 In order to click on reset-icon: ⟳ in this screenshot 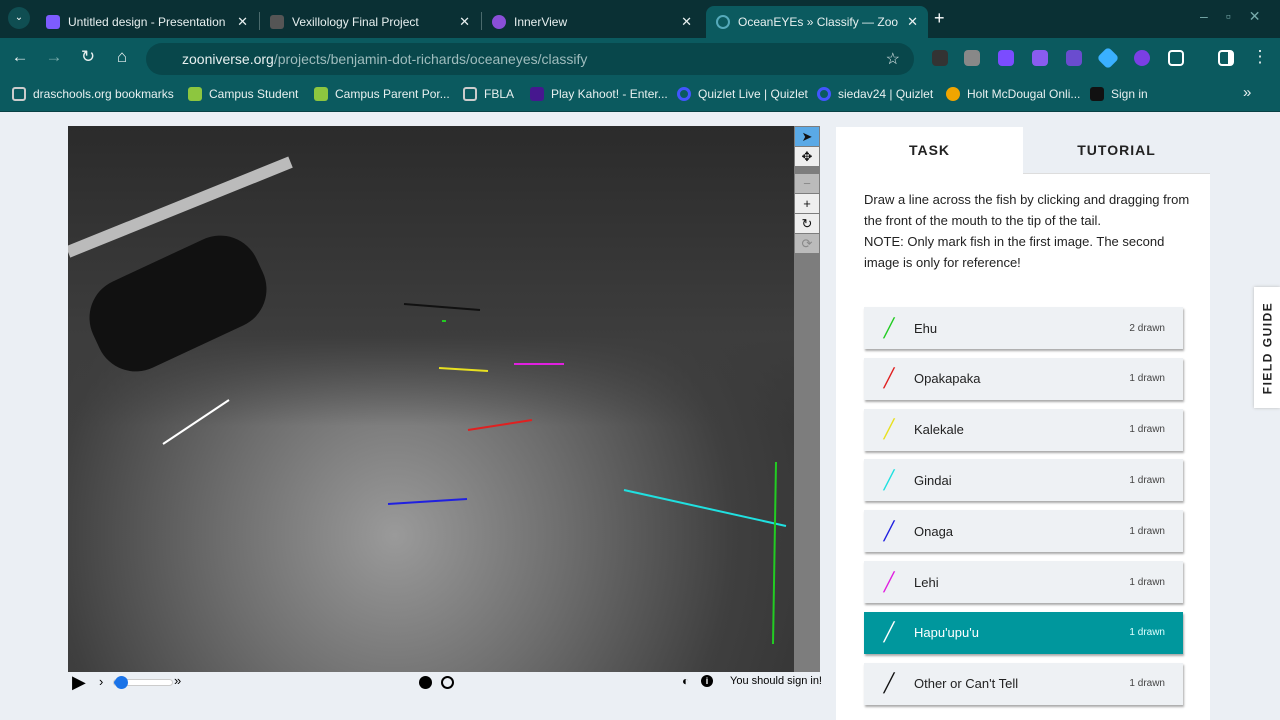, I will do `click(807, 243)`.